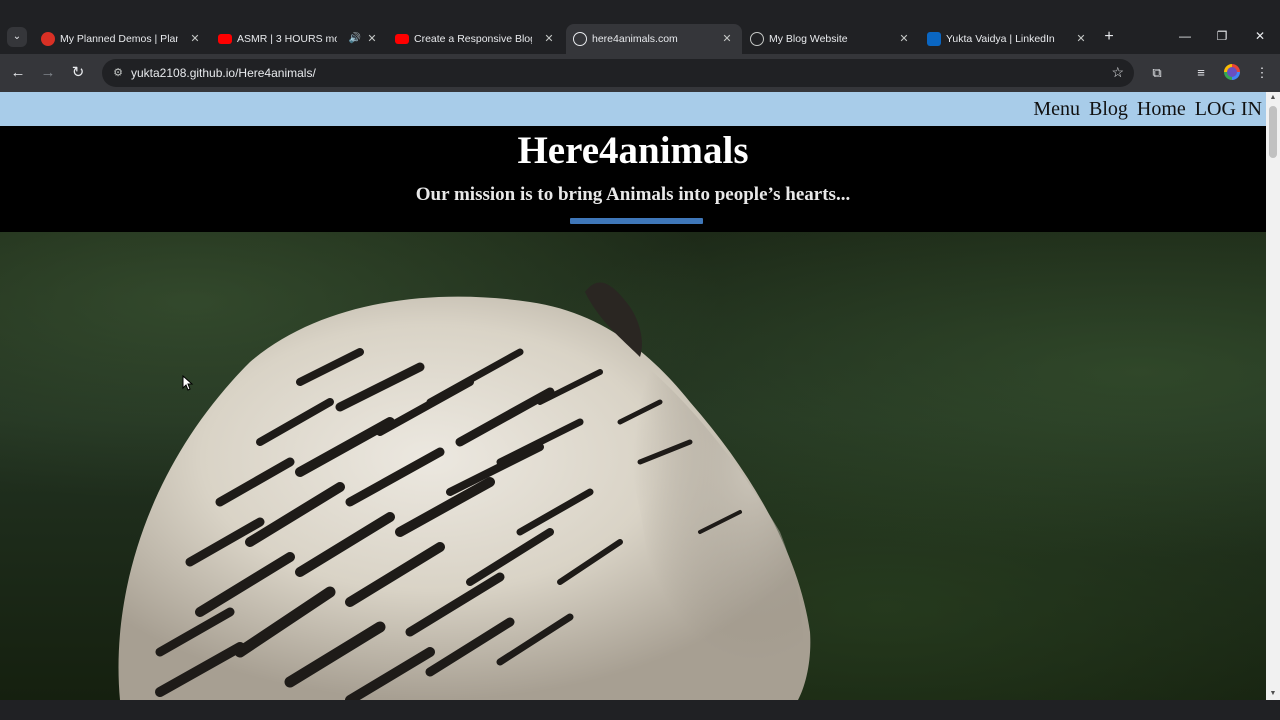 This screenshot has width=1280, height=720. Describe the element at coordinates (355, 39) in the screenshot. I see `speaker-icon: 🔊` at that location.